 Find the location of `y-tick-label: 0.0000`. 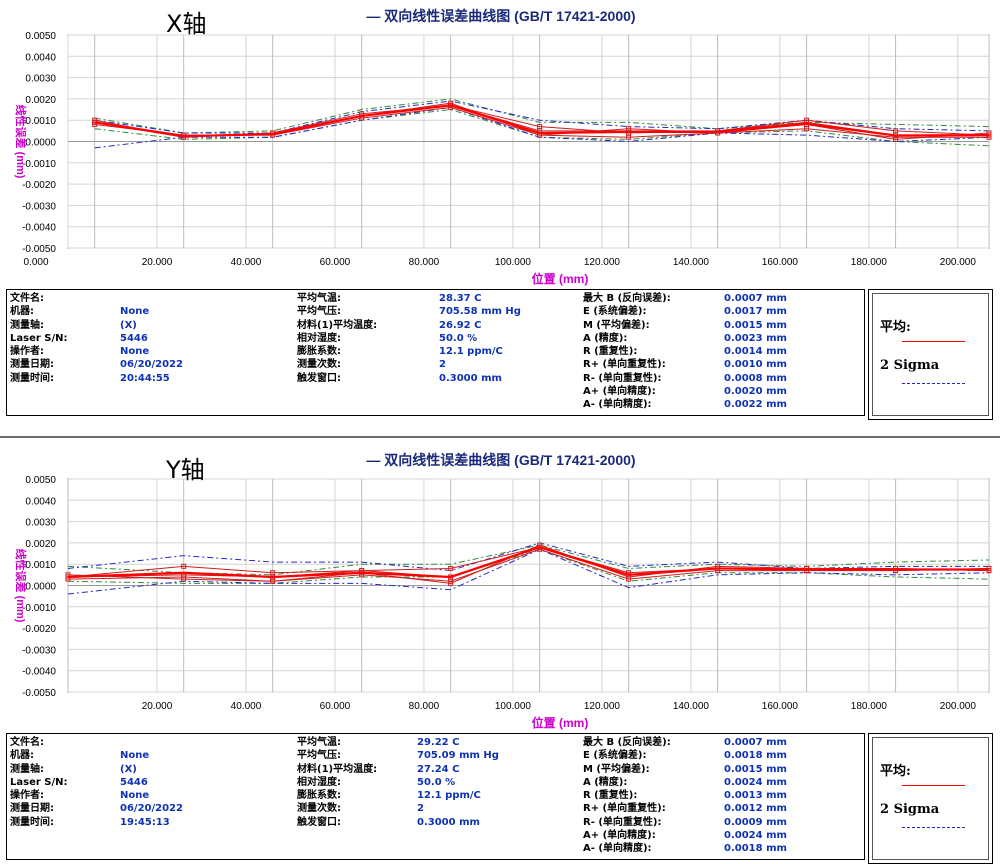

y-tick-label: 0.0000 is located at coordinates (40, 143).